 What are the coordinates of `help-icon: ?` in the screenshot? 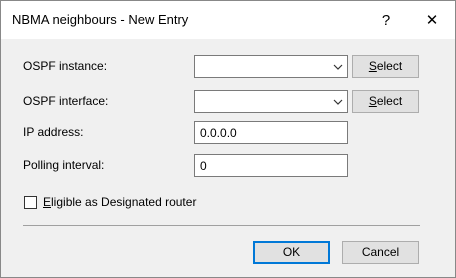 It's located at (386, 20).